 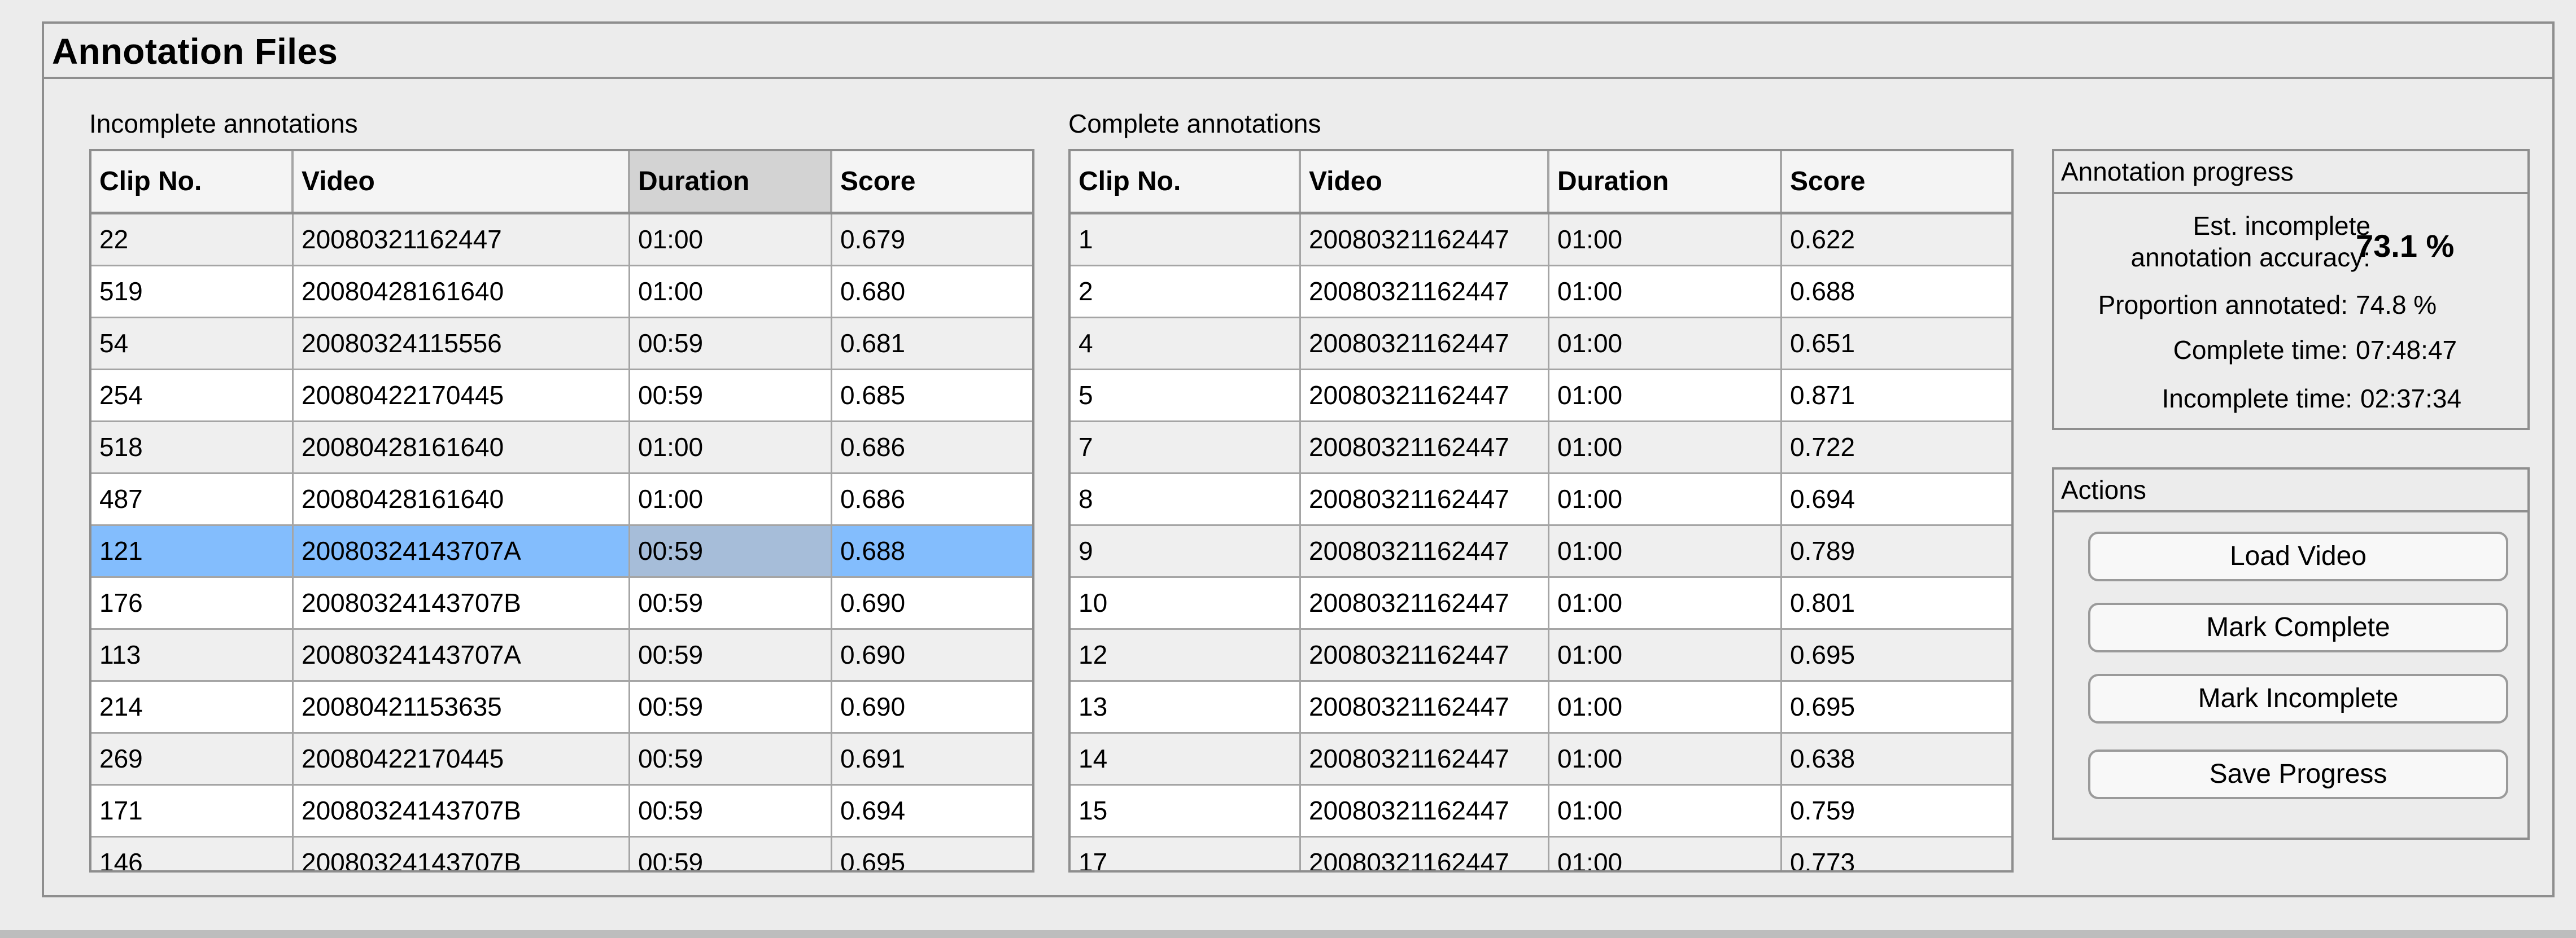 I want to click on table-cell: 519, so click(x=193, y=291).